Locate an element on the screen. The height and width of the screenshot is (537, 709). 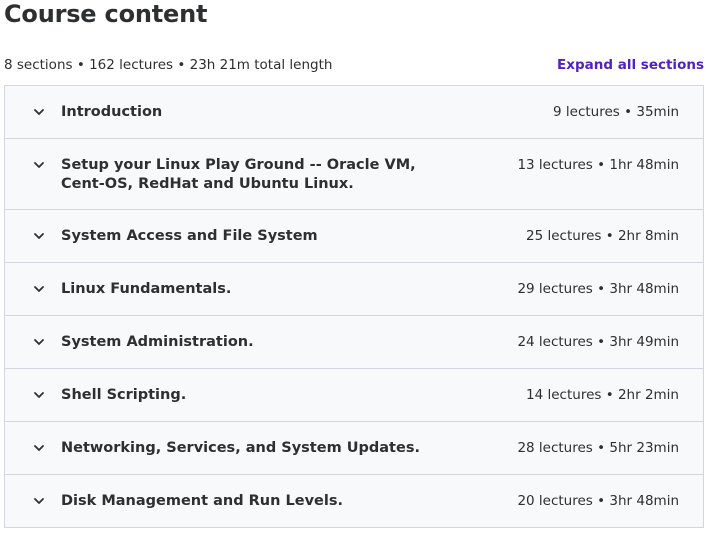
section-title: Linux Fundamentals. is located at coordinates (146, 289).